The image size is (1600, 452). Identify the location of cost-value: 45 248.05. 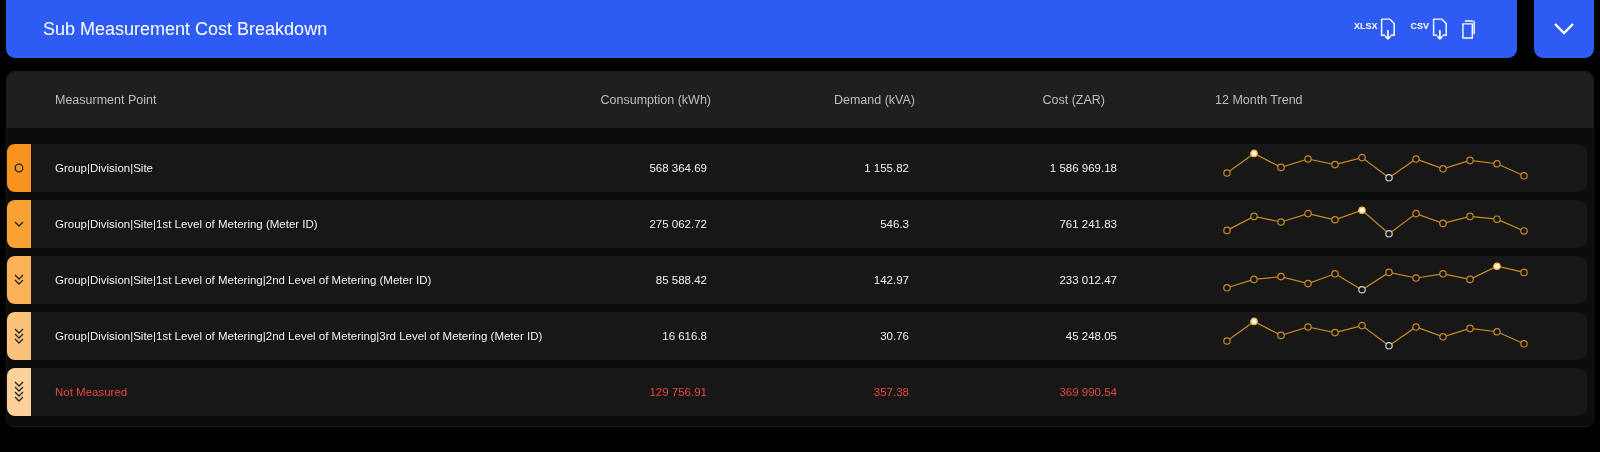
(1090, 336).